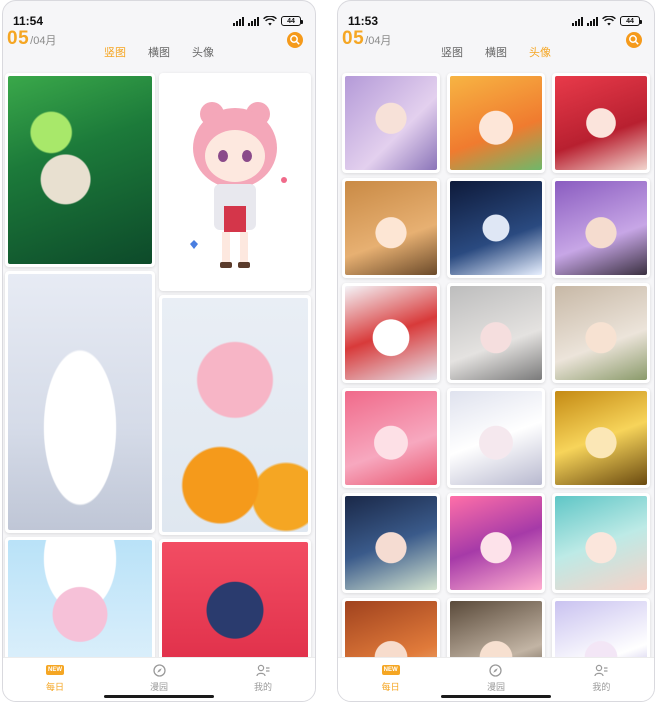 Image resolution: width=658 pixels, height=702 pixels. I want to click on wallpaper-image-forest-girl, so click(80, 170).